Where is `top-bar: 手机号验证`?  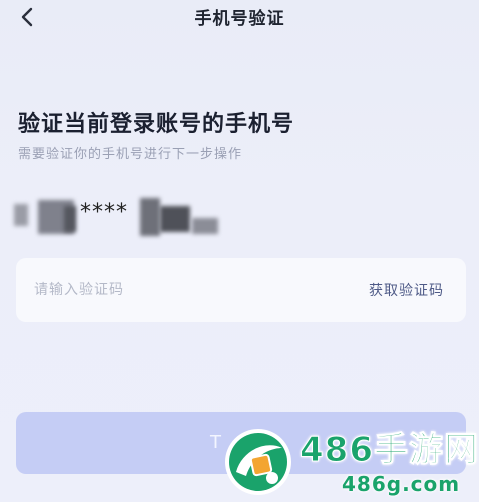
top-bar: 手机号验证 is located at coordinates (239, 18).